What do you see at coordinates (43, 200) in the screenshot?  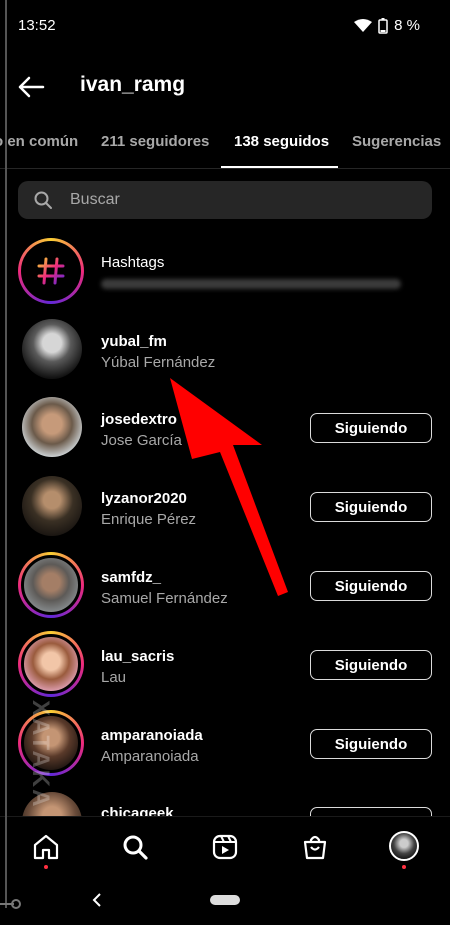 I see `search-icon` at bounding box center [43, 200].